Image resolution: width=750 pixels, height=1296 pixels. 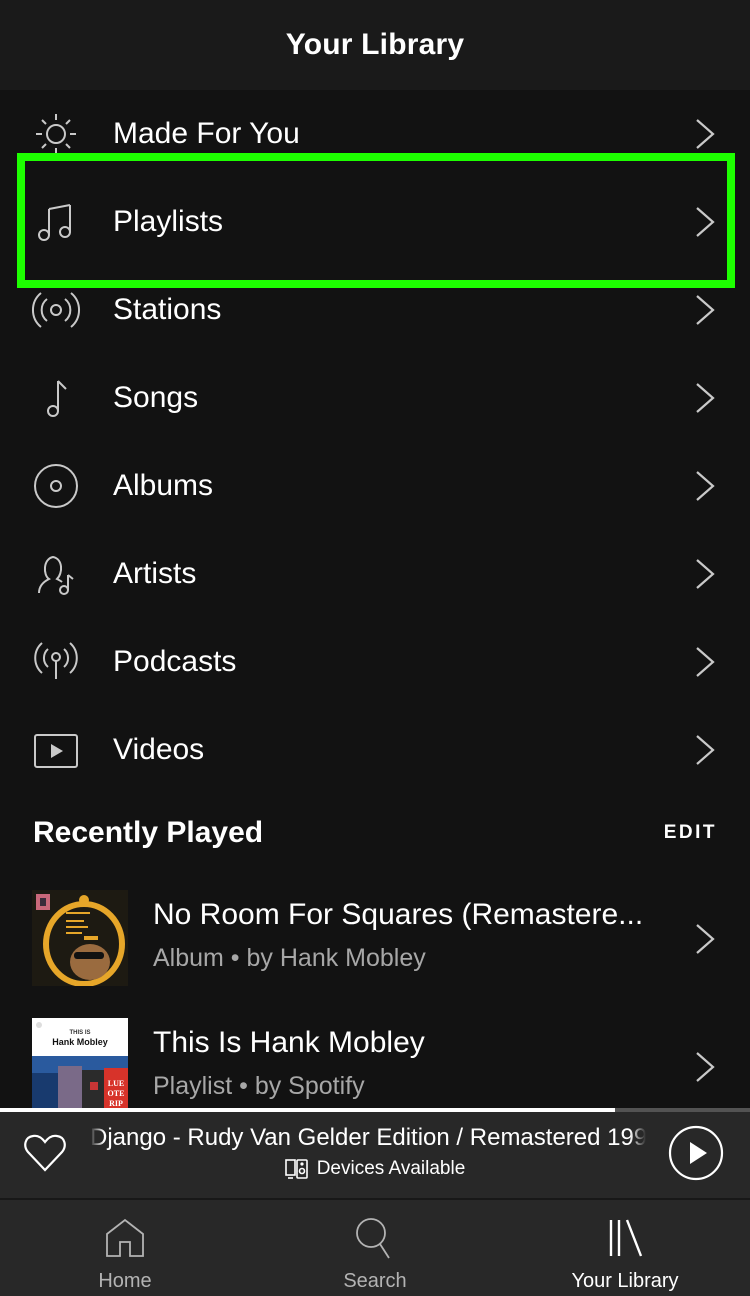 I want to click on art-text-artist: Hank Mobley, so click(x=80, y=1042).